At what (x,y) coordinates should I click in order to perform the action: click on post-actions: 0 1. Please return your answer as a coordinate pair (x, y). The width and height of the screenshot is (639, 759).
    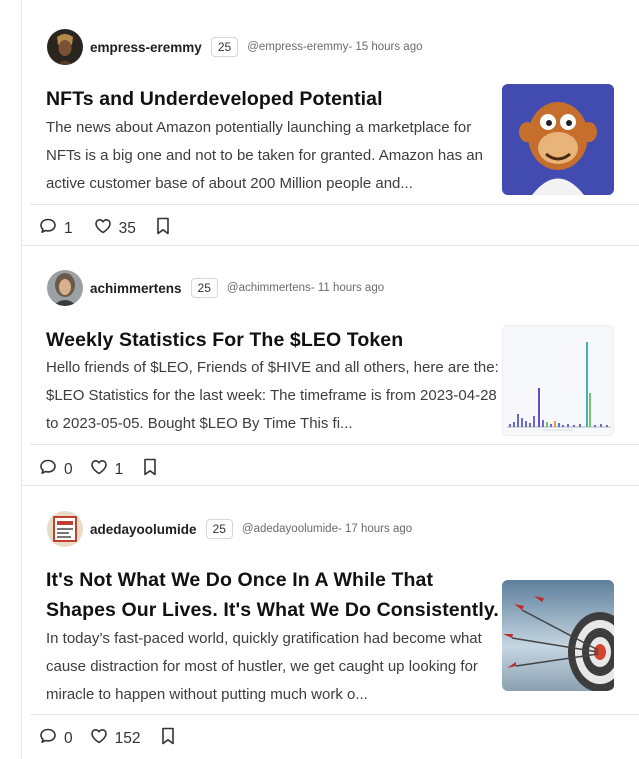
    Looking at the image, I should click on (98, 469).